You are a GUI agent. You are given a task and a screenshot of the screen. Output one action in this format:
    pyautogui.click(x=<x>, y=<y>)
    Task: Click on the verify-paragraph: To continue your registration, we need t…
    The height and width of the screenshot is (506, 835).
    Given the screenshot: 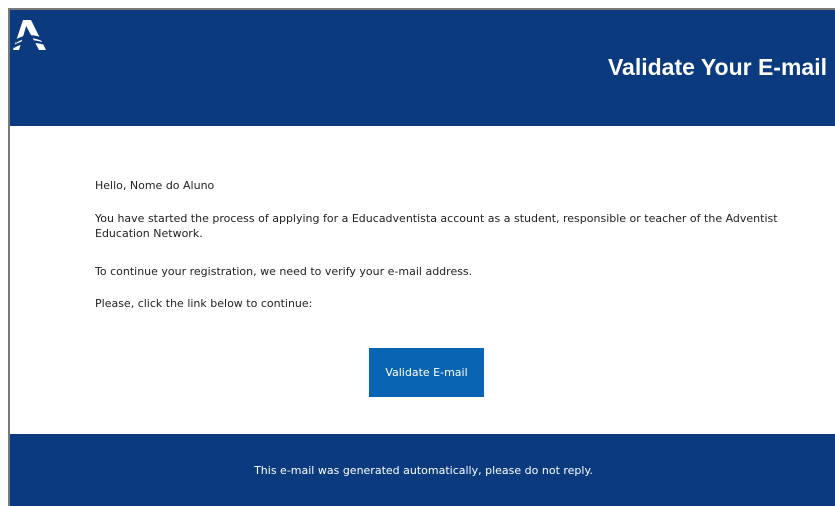 What is the action you would take?
    pyautogui.click(x=284, y=271)
    